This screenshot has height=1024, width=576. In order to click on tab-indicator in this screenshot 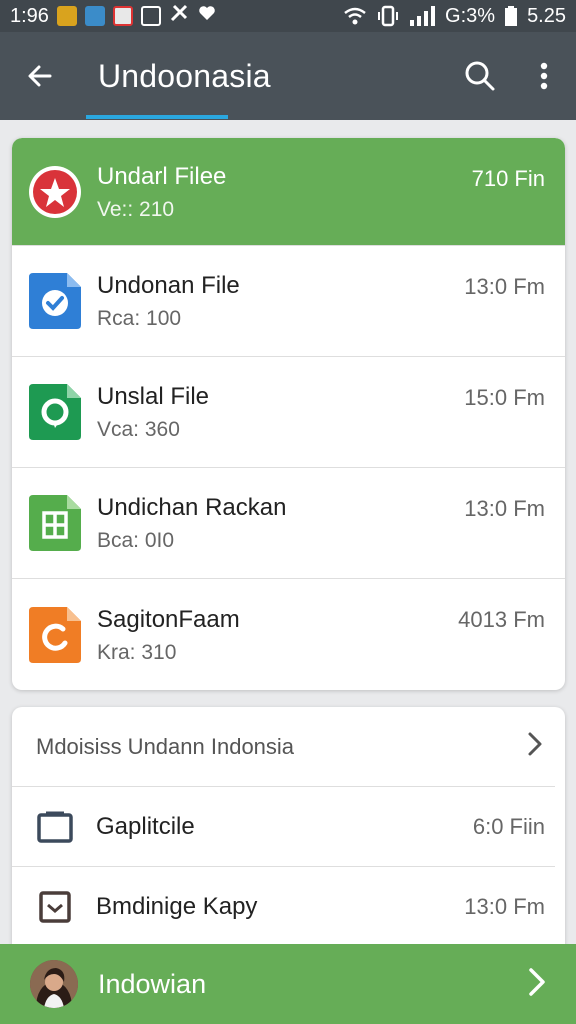, I will do `click(157, 117)`.